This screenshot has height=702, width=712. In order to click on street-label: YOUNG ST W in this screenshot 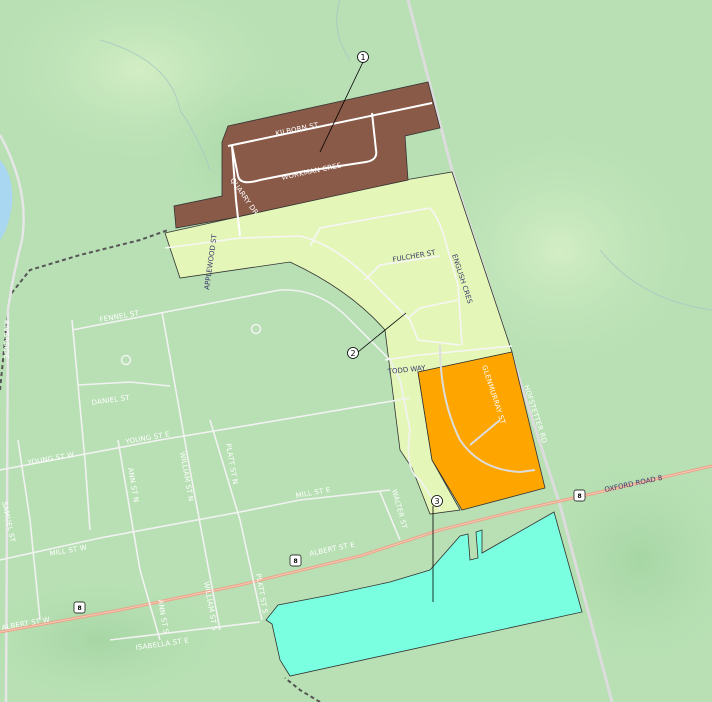, I will do `click(50, 459)`.